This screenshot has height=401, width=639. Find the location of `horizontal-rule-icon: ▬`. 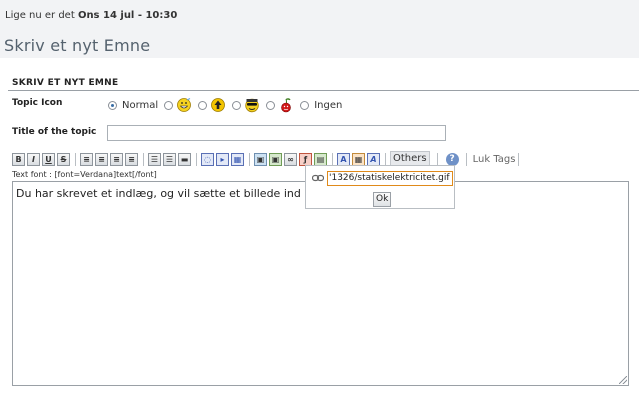

horizontal-rule-icon: ▬ is located at coordinates (184, 159).